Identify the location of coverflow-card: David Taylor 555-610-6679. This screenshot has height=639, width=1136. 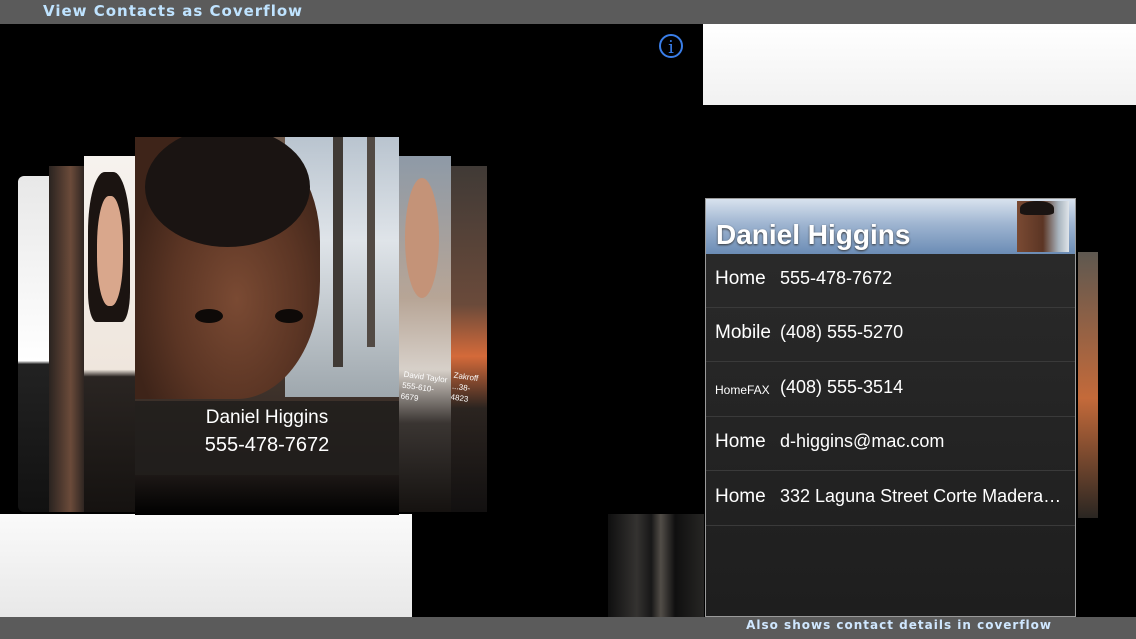
(425, 334).